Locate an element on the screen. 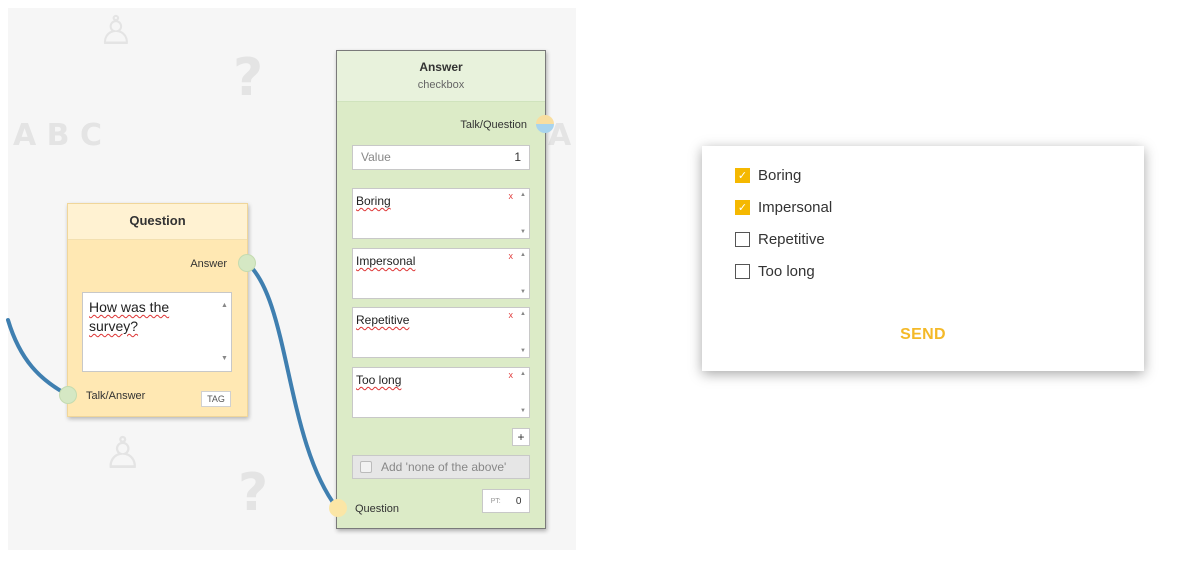 This screenshot has height=575, width=1188. speech-bubble-doodle-icon: ? is located at coordinates (248, 78).